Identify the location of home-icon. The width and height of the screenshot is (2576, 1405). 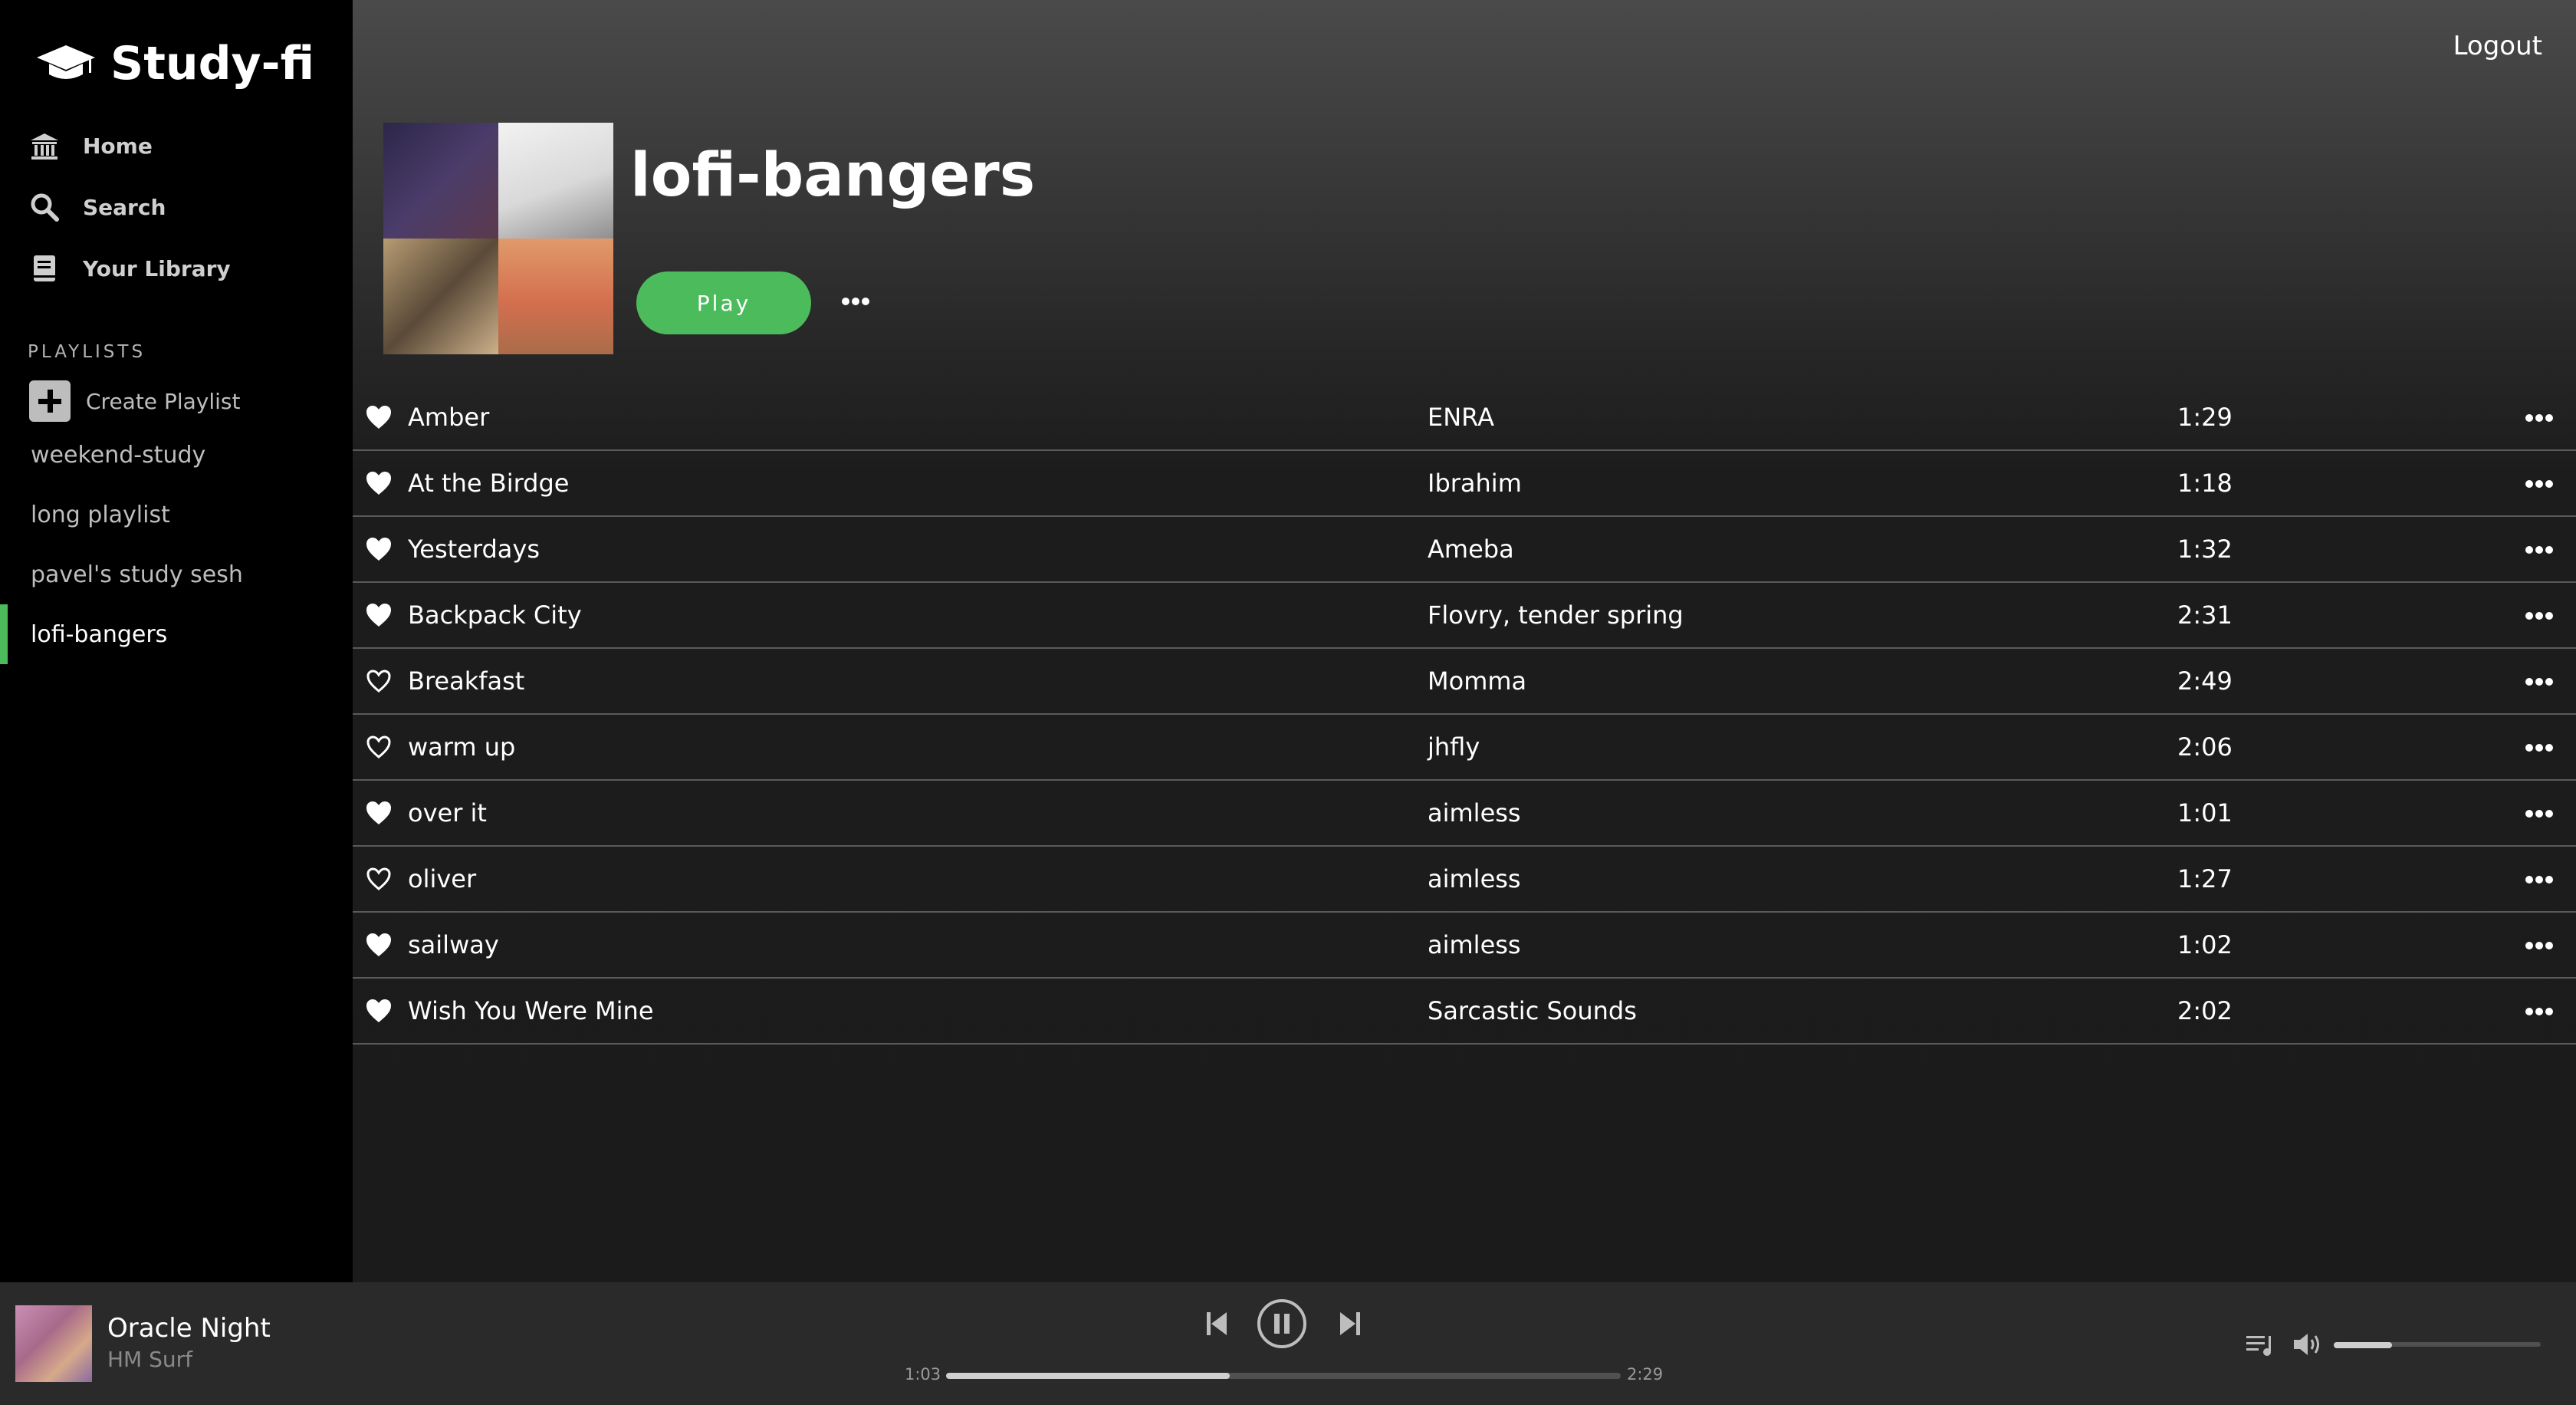
(44, 147).